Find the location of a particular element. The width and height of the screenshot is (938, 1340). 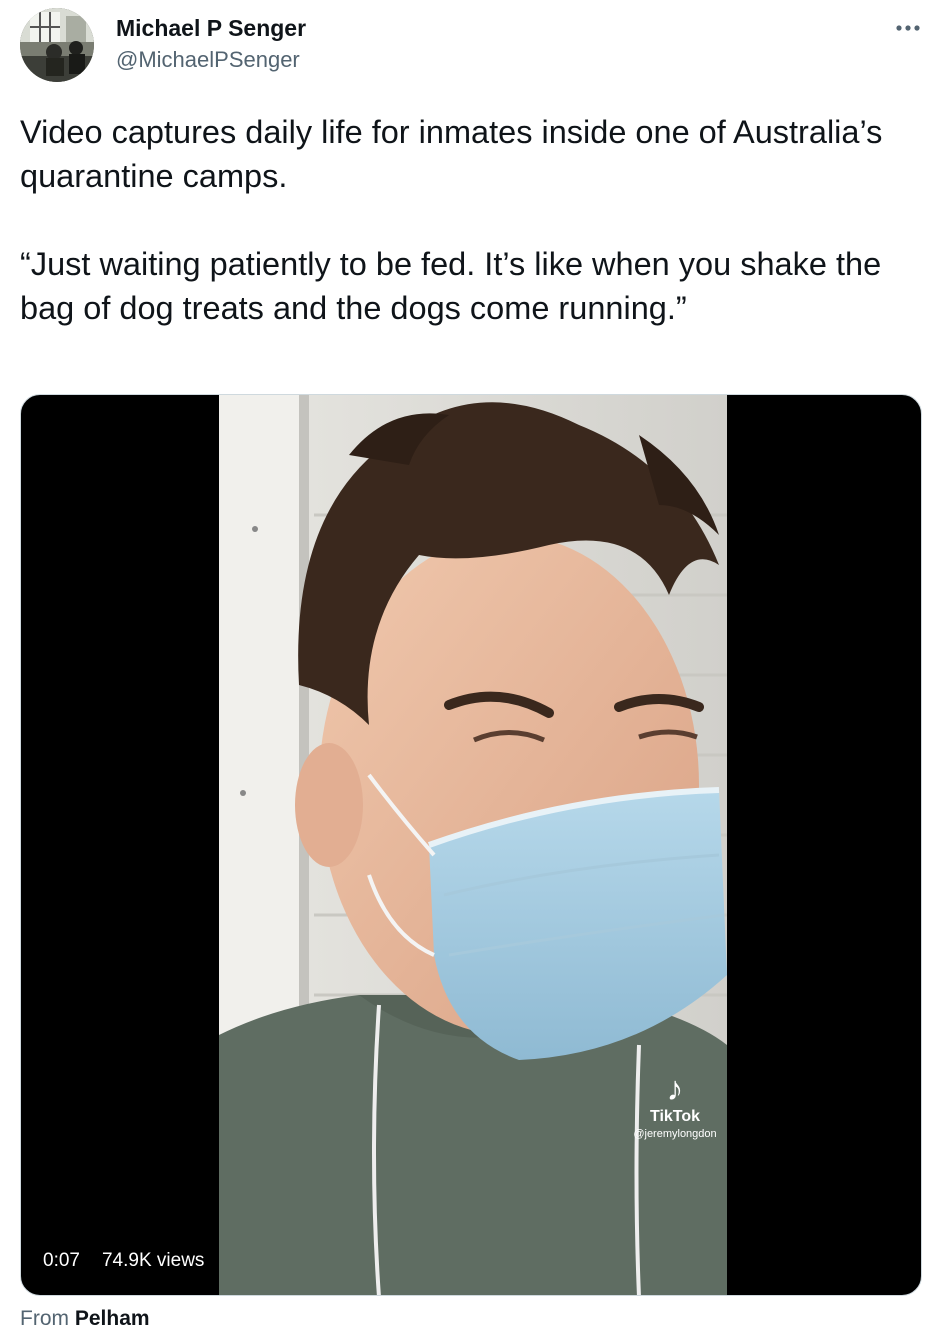

tiktok-logo-icon: ♪ is located at coordinates (675, 1089).